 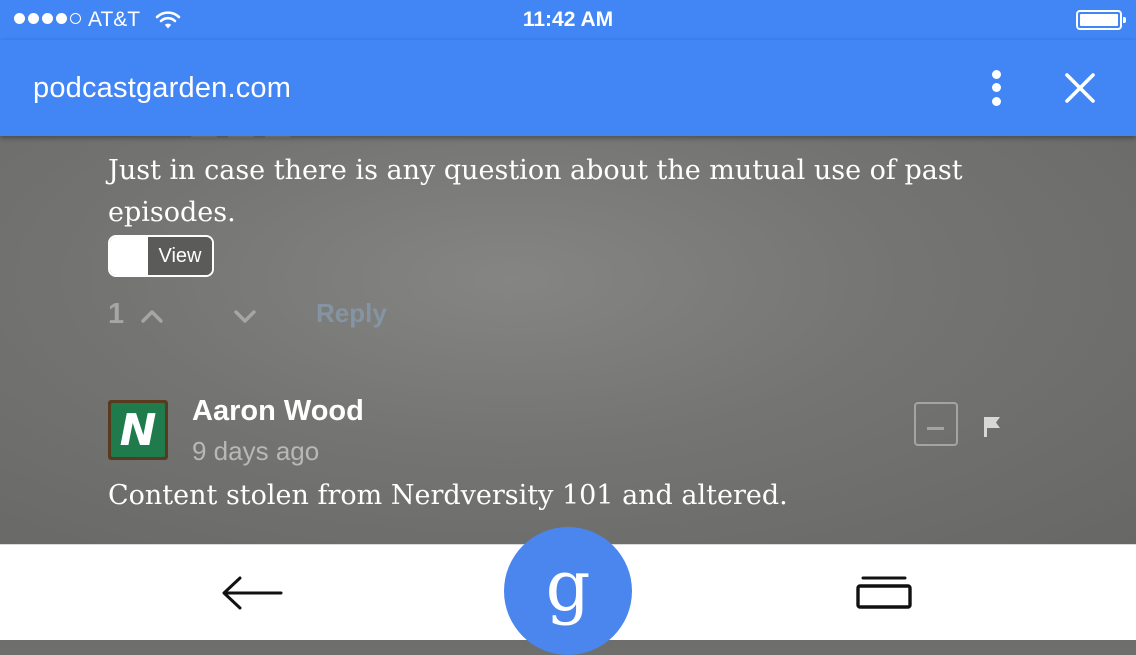 I want to click on vote-count: 1, so click(x=116, y=314).